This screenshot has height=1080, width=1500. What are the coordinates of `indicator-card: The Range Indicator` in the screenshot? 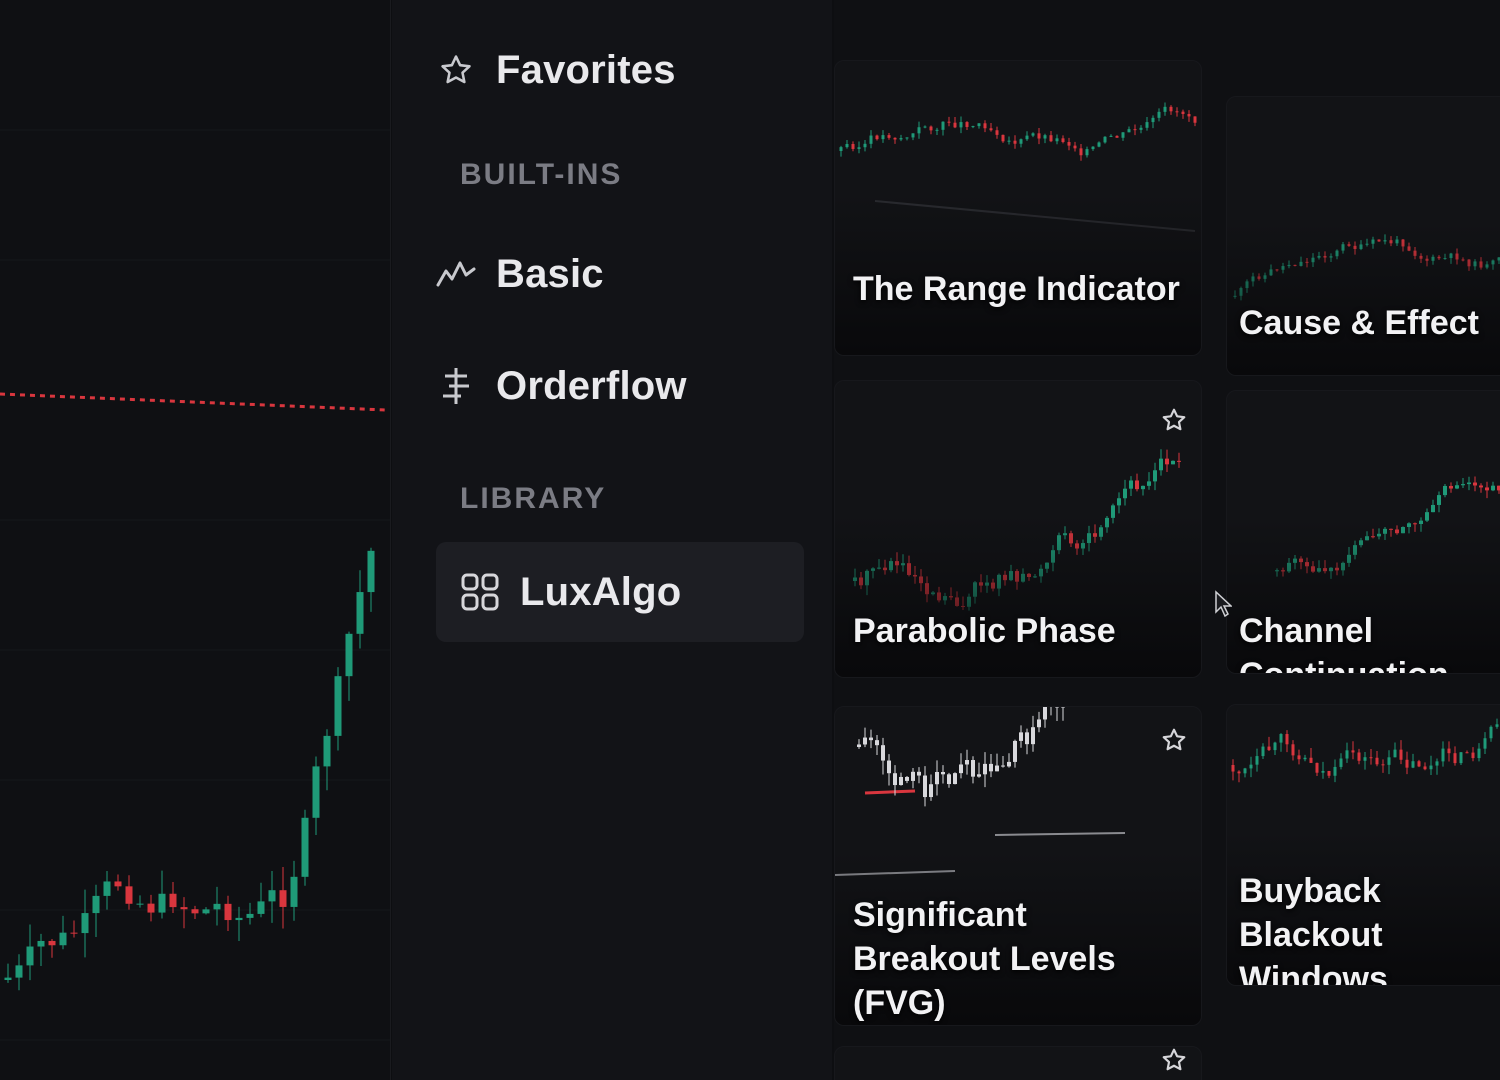 It's located at (1018, 208).